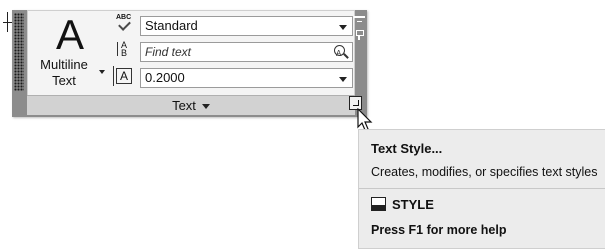  What do you see at coordinates (124, 22) in the screenshot?
I see `spell-check-icon: ABC` at bounding box center [124, 22].